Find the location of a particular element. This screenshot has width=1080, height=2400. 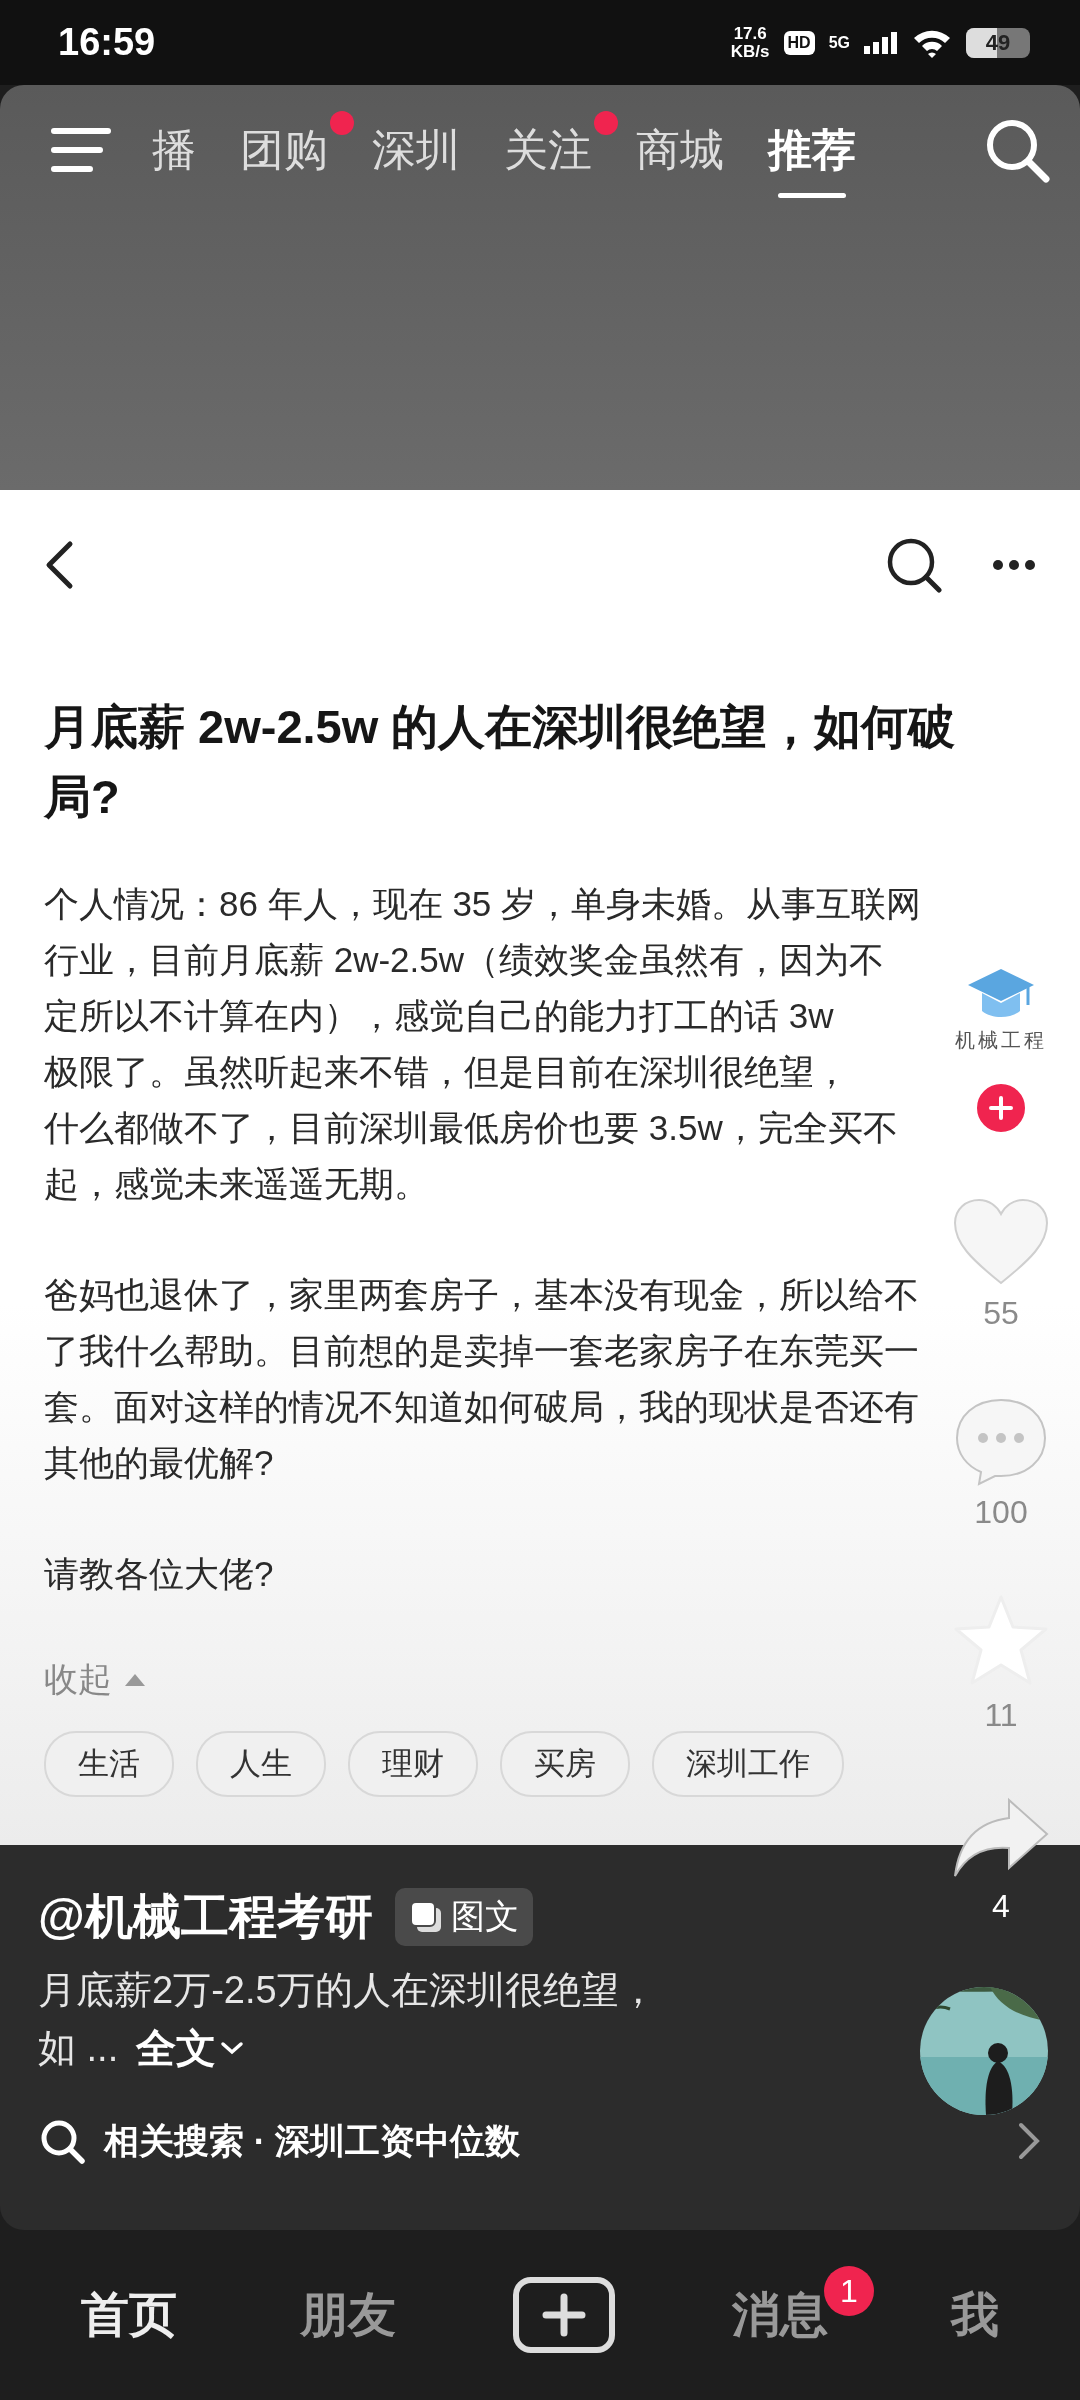

post-title: 月底薪 2w-2.5w 的人在深圳很绝望，如何破局? is located at coordinates (500, 762).